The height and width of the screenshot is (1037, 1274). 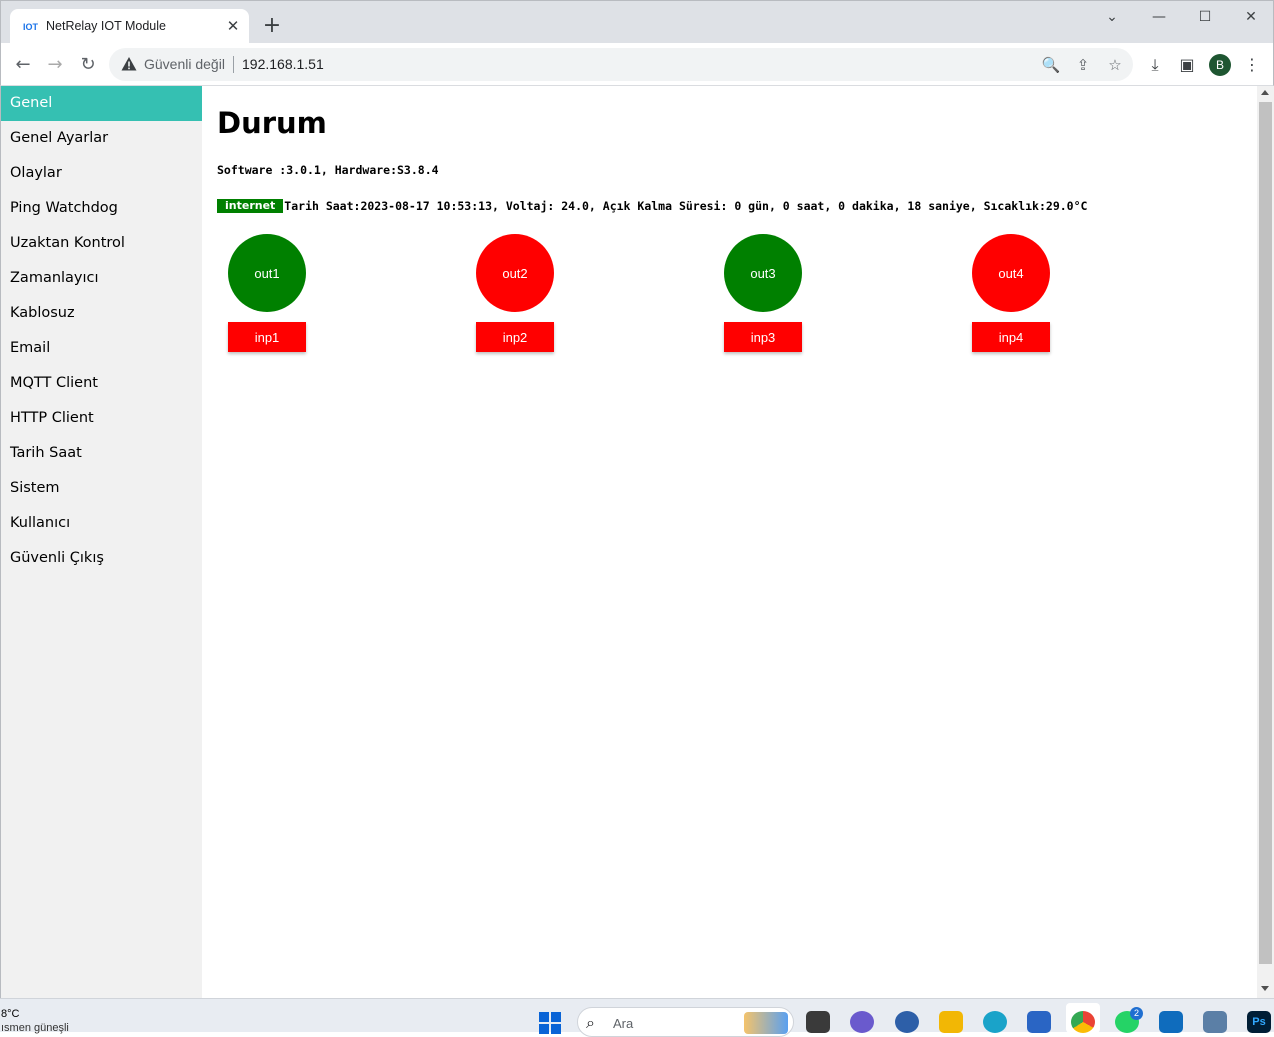 I want to click on ms-store-icon, so click(x=1039, y=1022).